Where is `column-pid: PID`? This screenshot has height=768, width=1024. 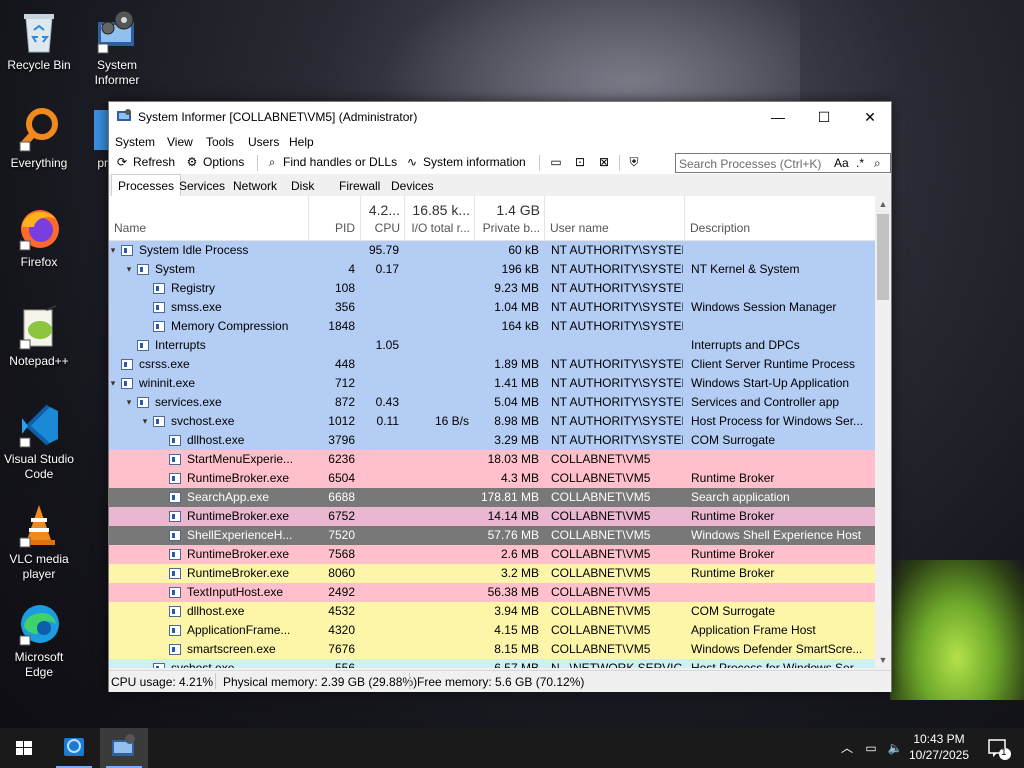 column-pid: PID is located at coordinates (335, 218).